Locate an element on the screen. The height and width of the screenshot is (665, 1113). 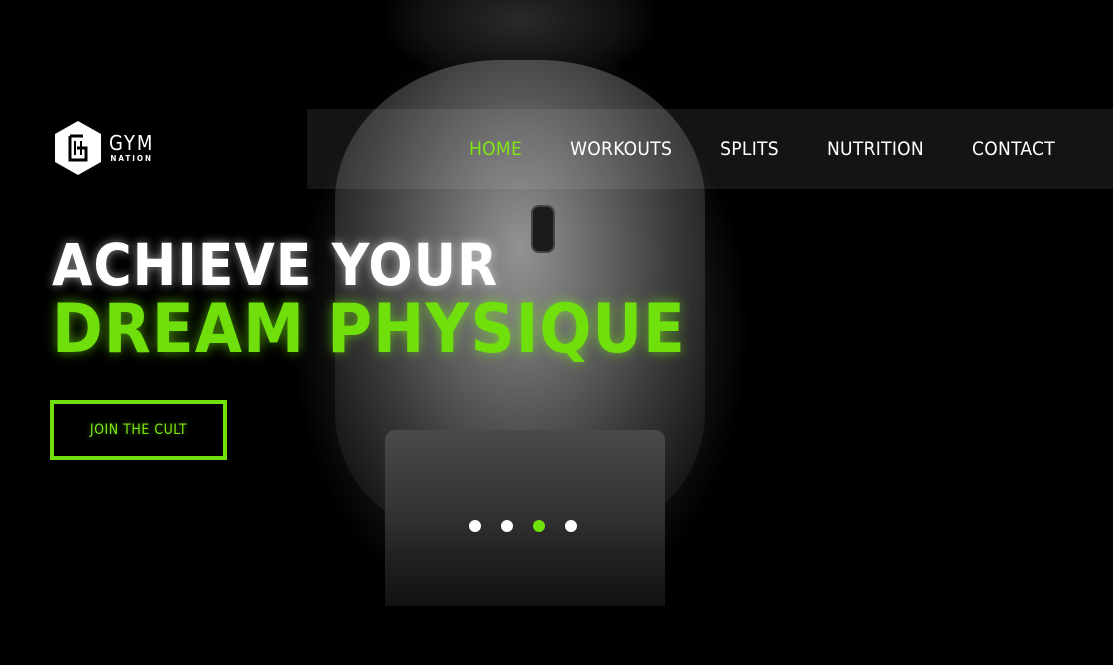
logo-line-1: GYM is located at coordinates (132, 143).